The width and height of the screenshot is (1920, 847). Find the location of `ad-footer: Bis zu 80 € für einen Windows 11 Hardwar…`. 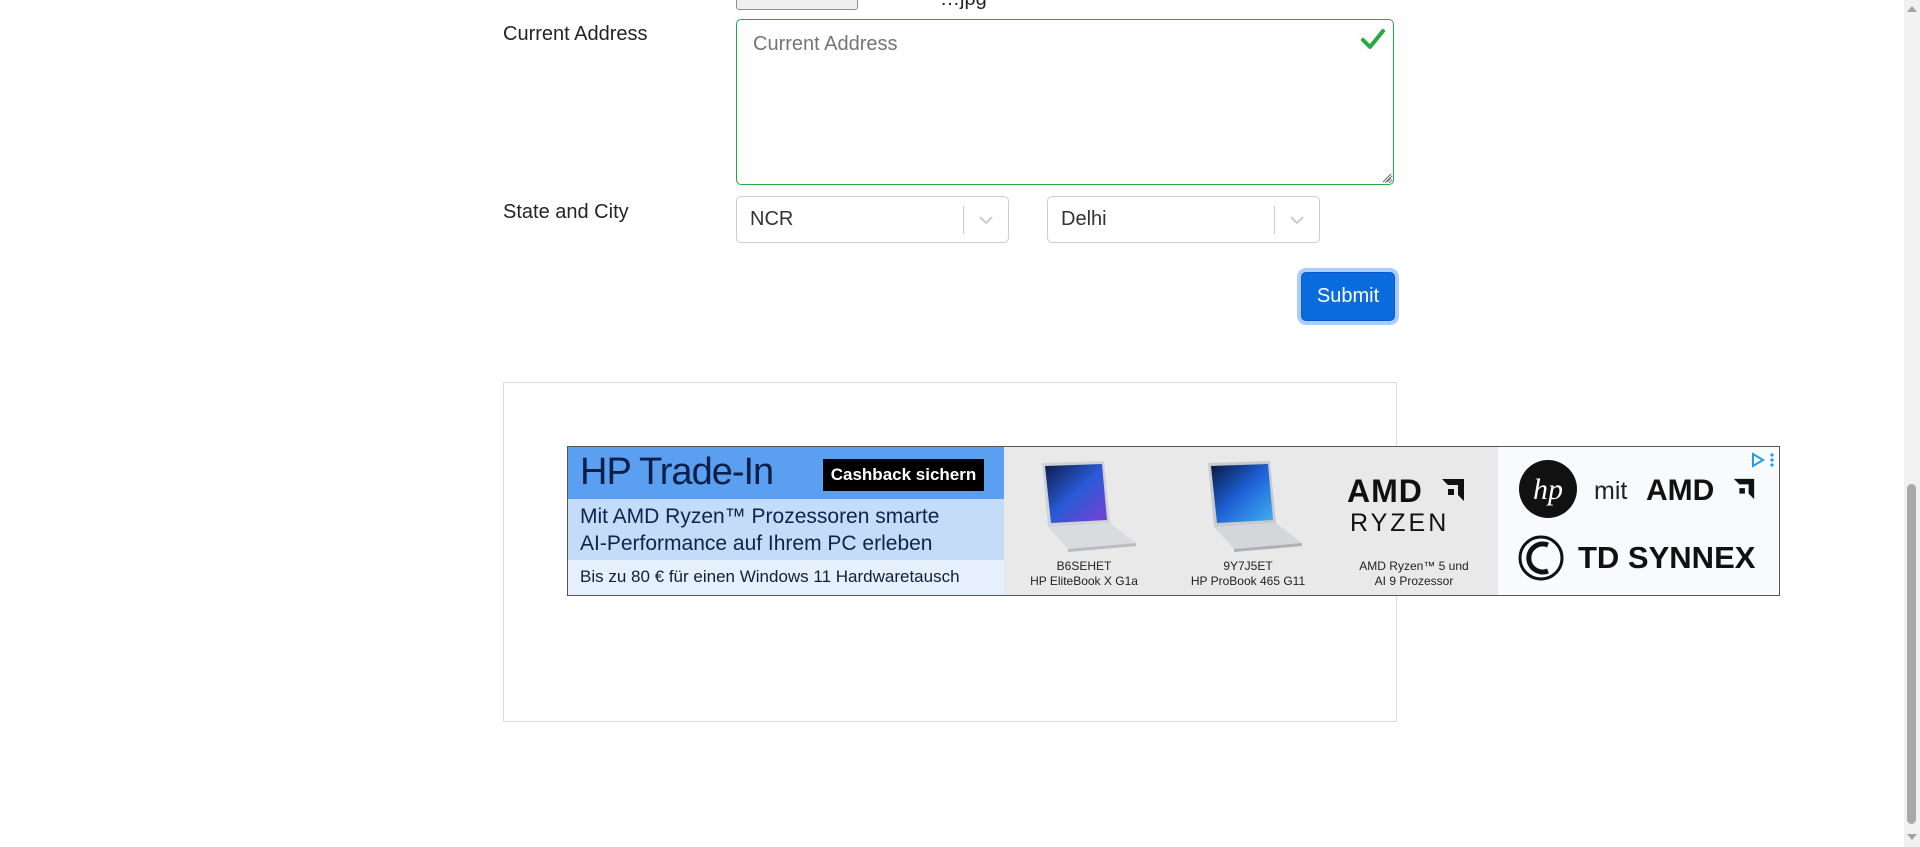

ad-footer: Bis zu 80 € für einen Windows 11 Hardwar… is located at coordinates (786, 577).